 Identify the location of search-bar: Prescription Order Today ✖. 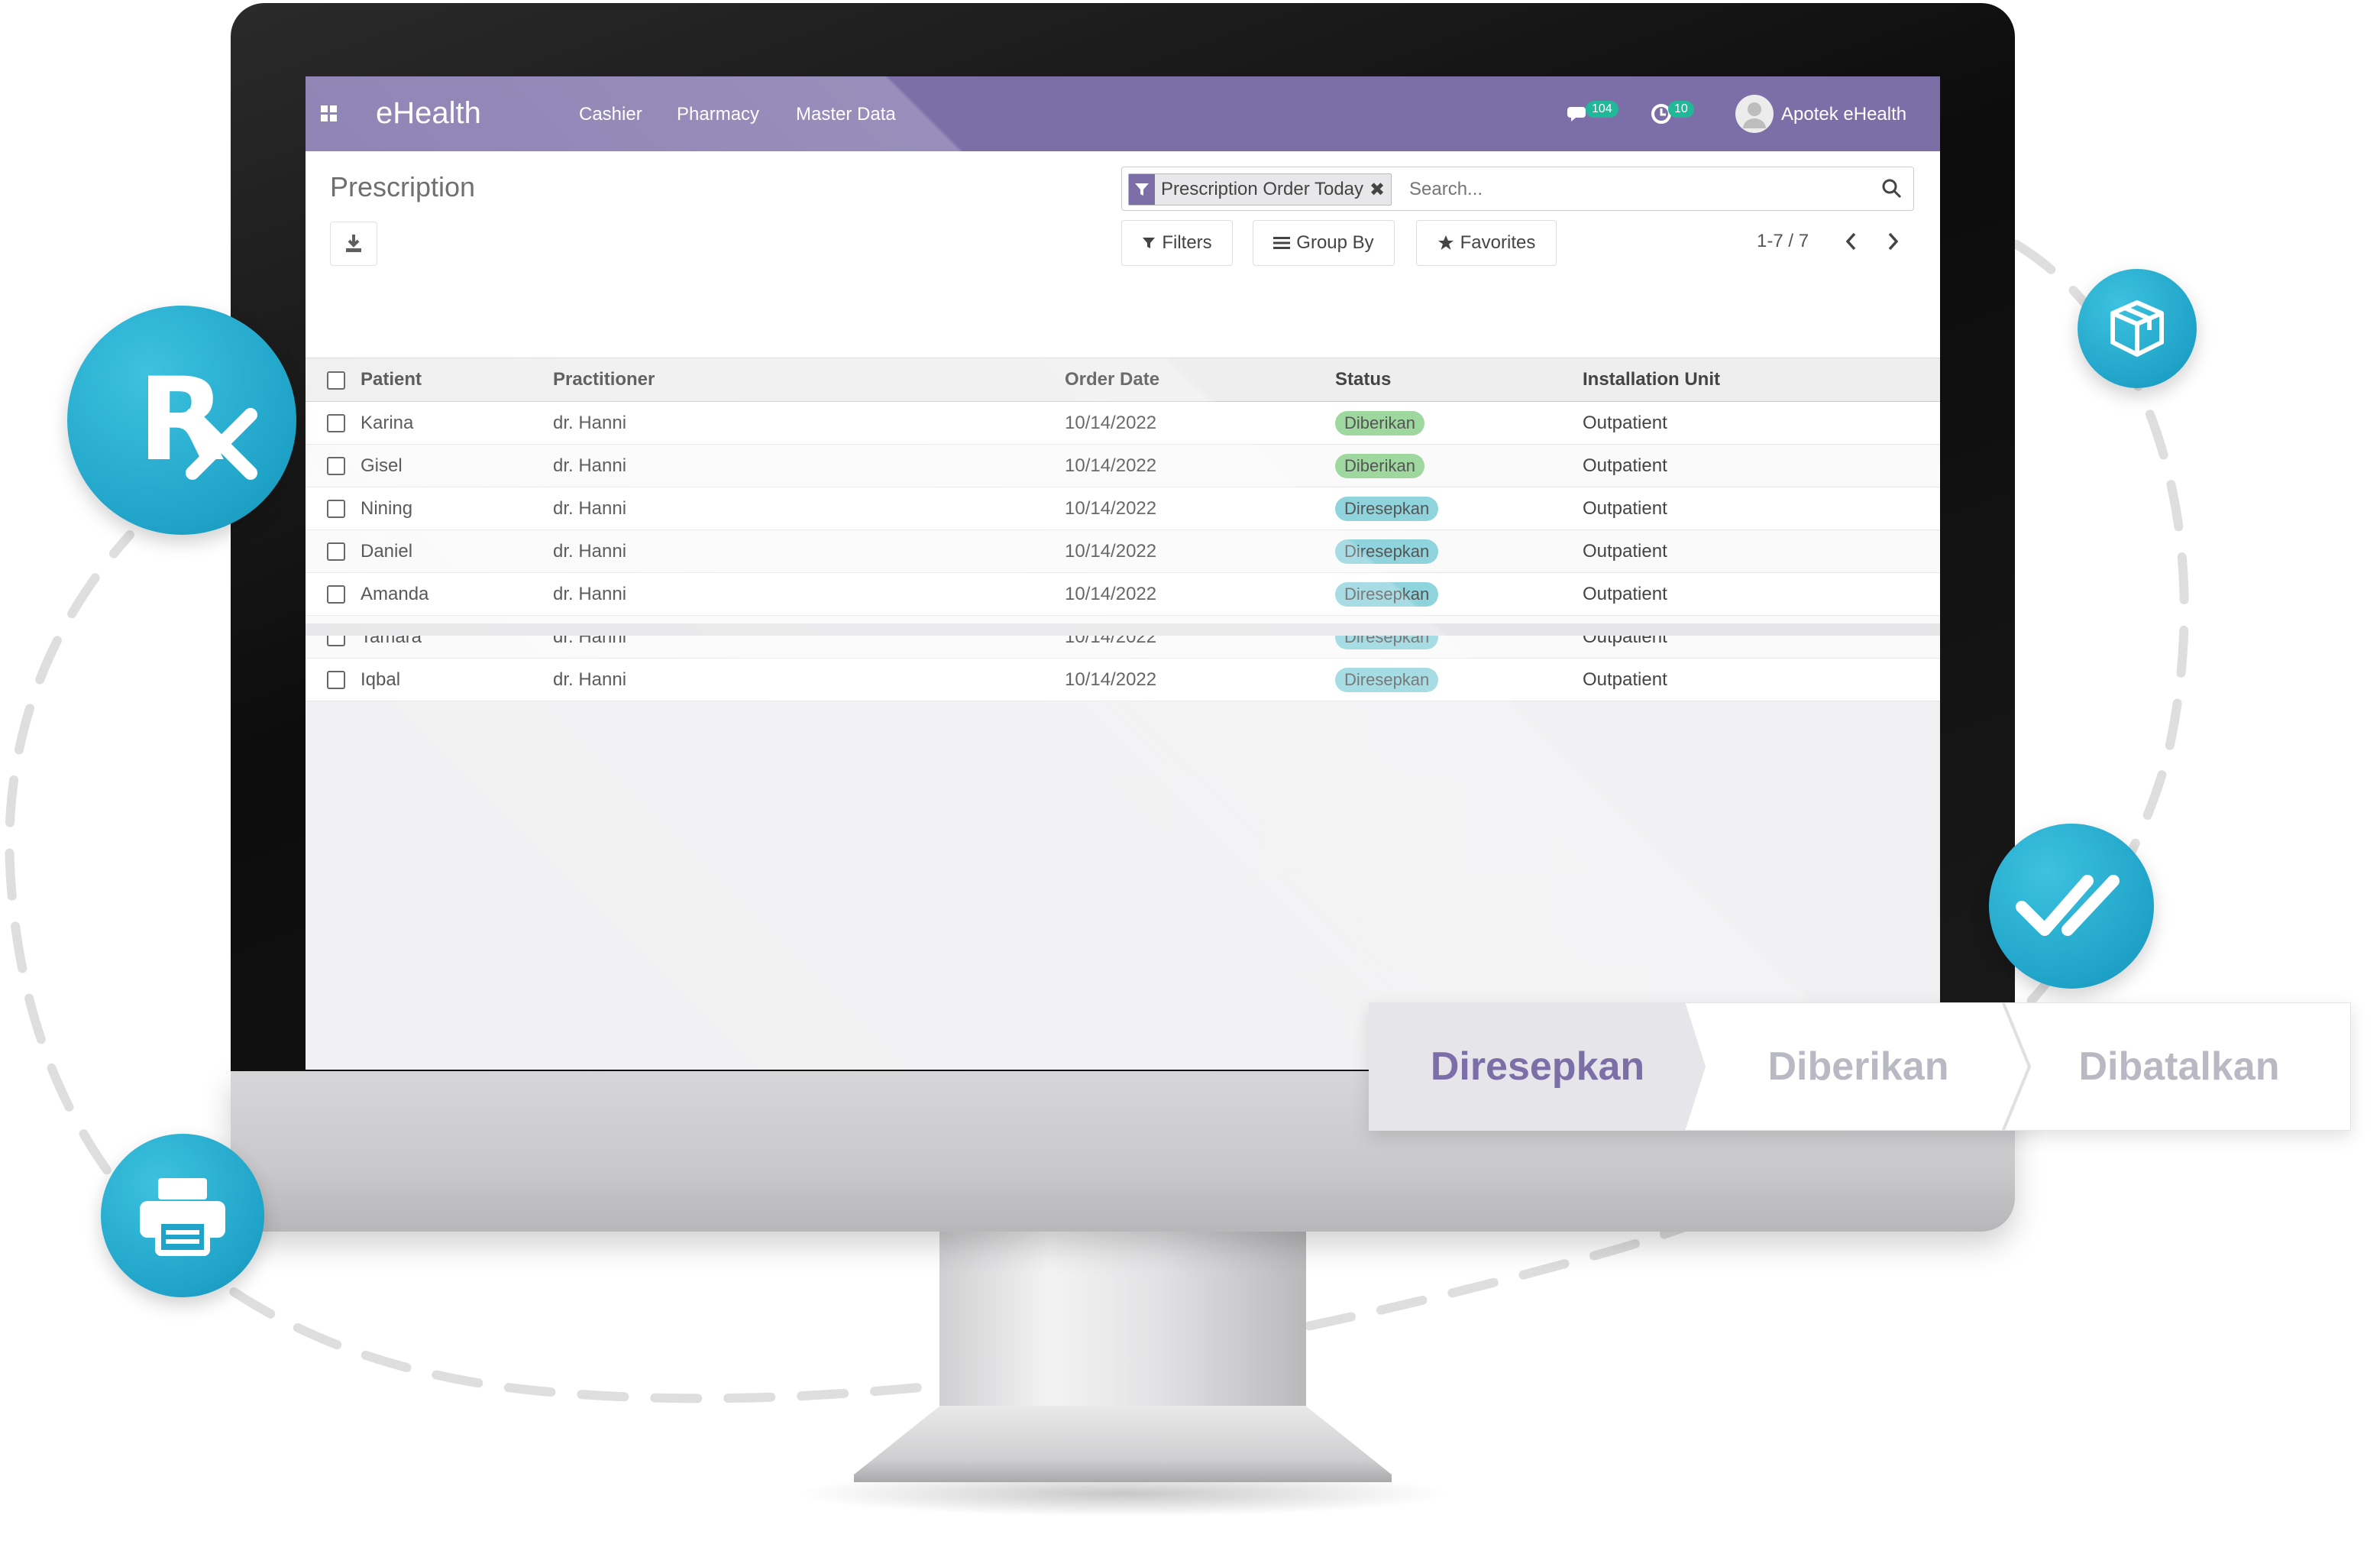
(1517, 189).